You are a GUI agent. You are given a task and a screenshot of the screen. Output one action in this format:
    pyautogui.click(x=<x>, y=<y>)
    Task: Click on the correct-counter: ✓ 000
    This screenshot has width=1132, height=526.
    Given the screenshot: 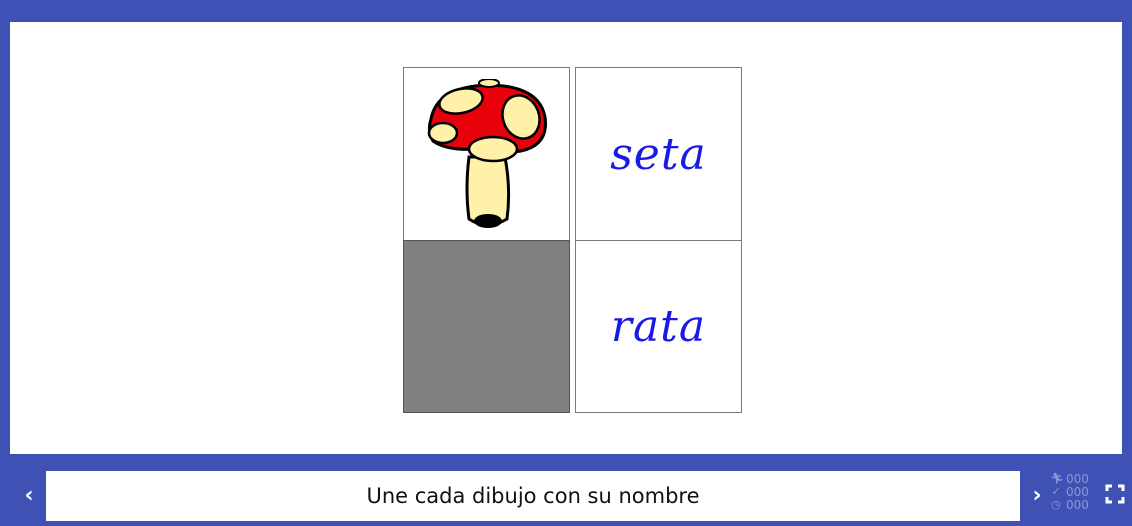 What is the action you would take?
    pyautogui.click(x=1075, y=491)
    